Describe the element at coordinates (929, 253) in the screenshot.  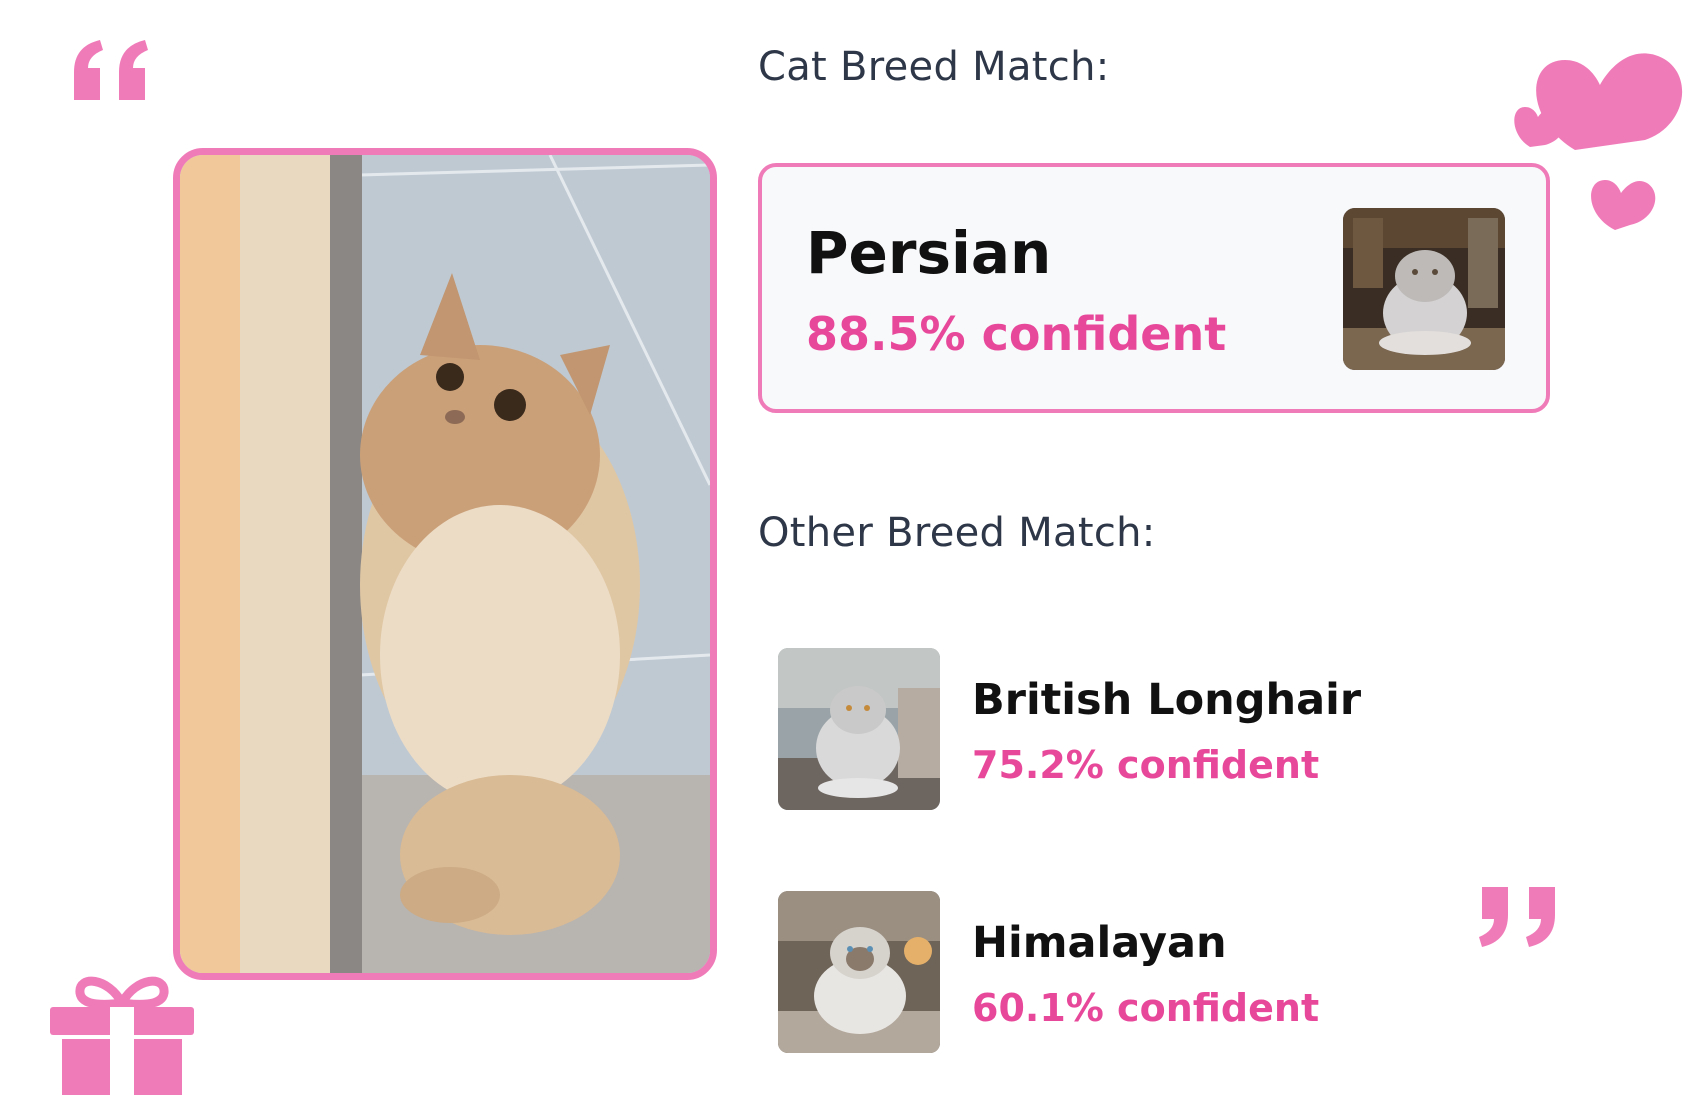
I see `top-match-breed-name: Persian` at that location.